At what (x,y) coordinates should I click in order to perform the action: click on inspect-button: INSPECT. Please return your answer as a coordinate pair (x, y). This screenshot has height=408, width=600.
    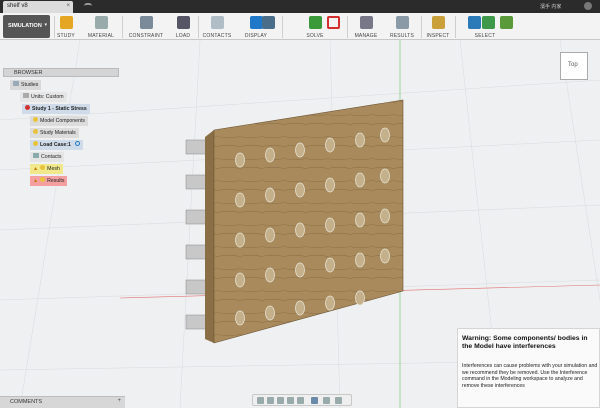
    Looking at the image, I should click on (438, 26).